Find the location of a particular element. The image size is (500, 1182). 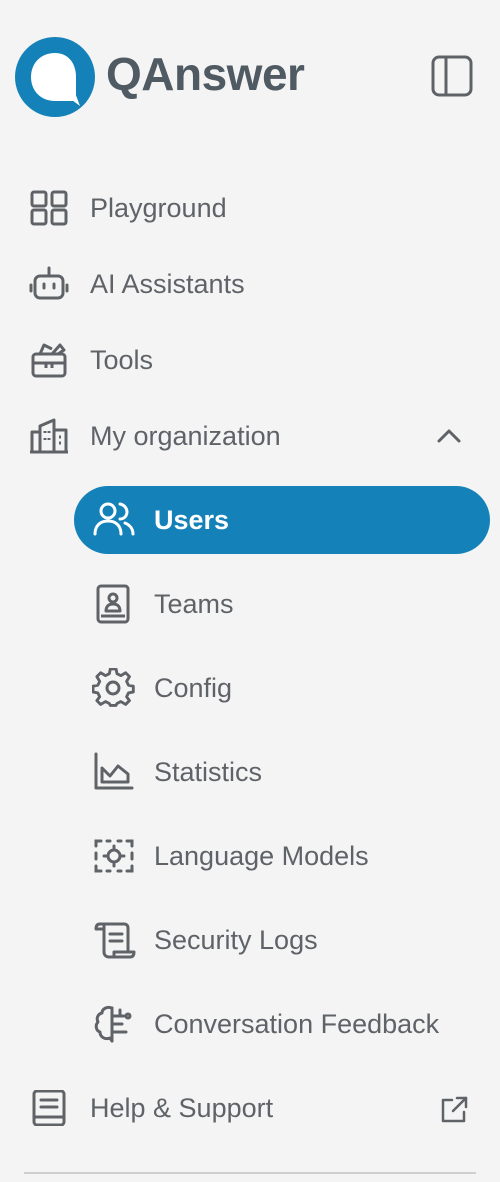

sidebar-divider is located at coordinates (250, 1173).